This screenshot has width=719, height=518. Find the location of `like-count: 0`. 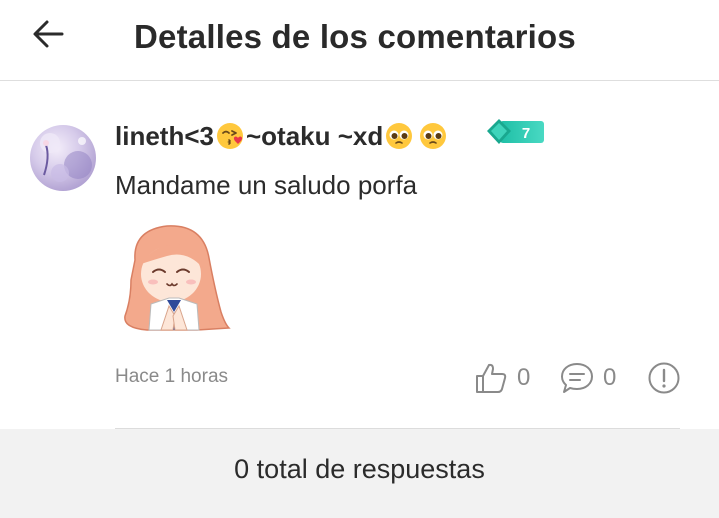

like-count: 0 is located at coordinates (524, 377).